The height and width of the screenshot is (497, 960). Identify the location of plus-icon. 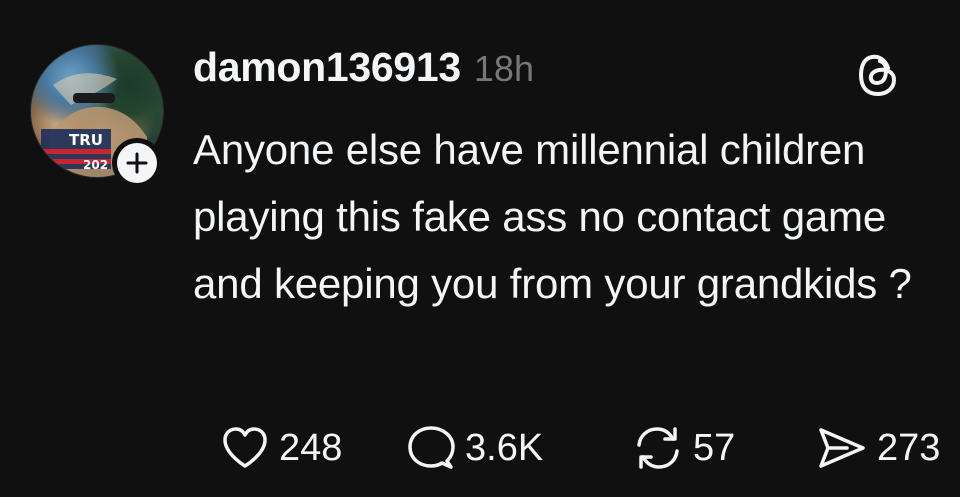
(137, 163).